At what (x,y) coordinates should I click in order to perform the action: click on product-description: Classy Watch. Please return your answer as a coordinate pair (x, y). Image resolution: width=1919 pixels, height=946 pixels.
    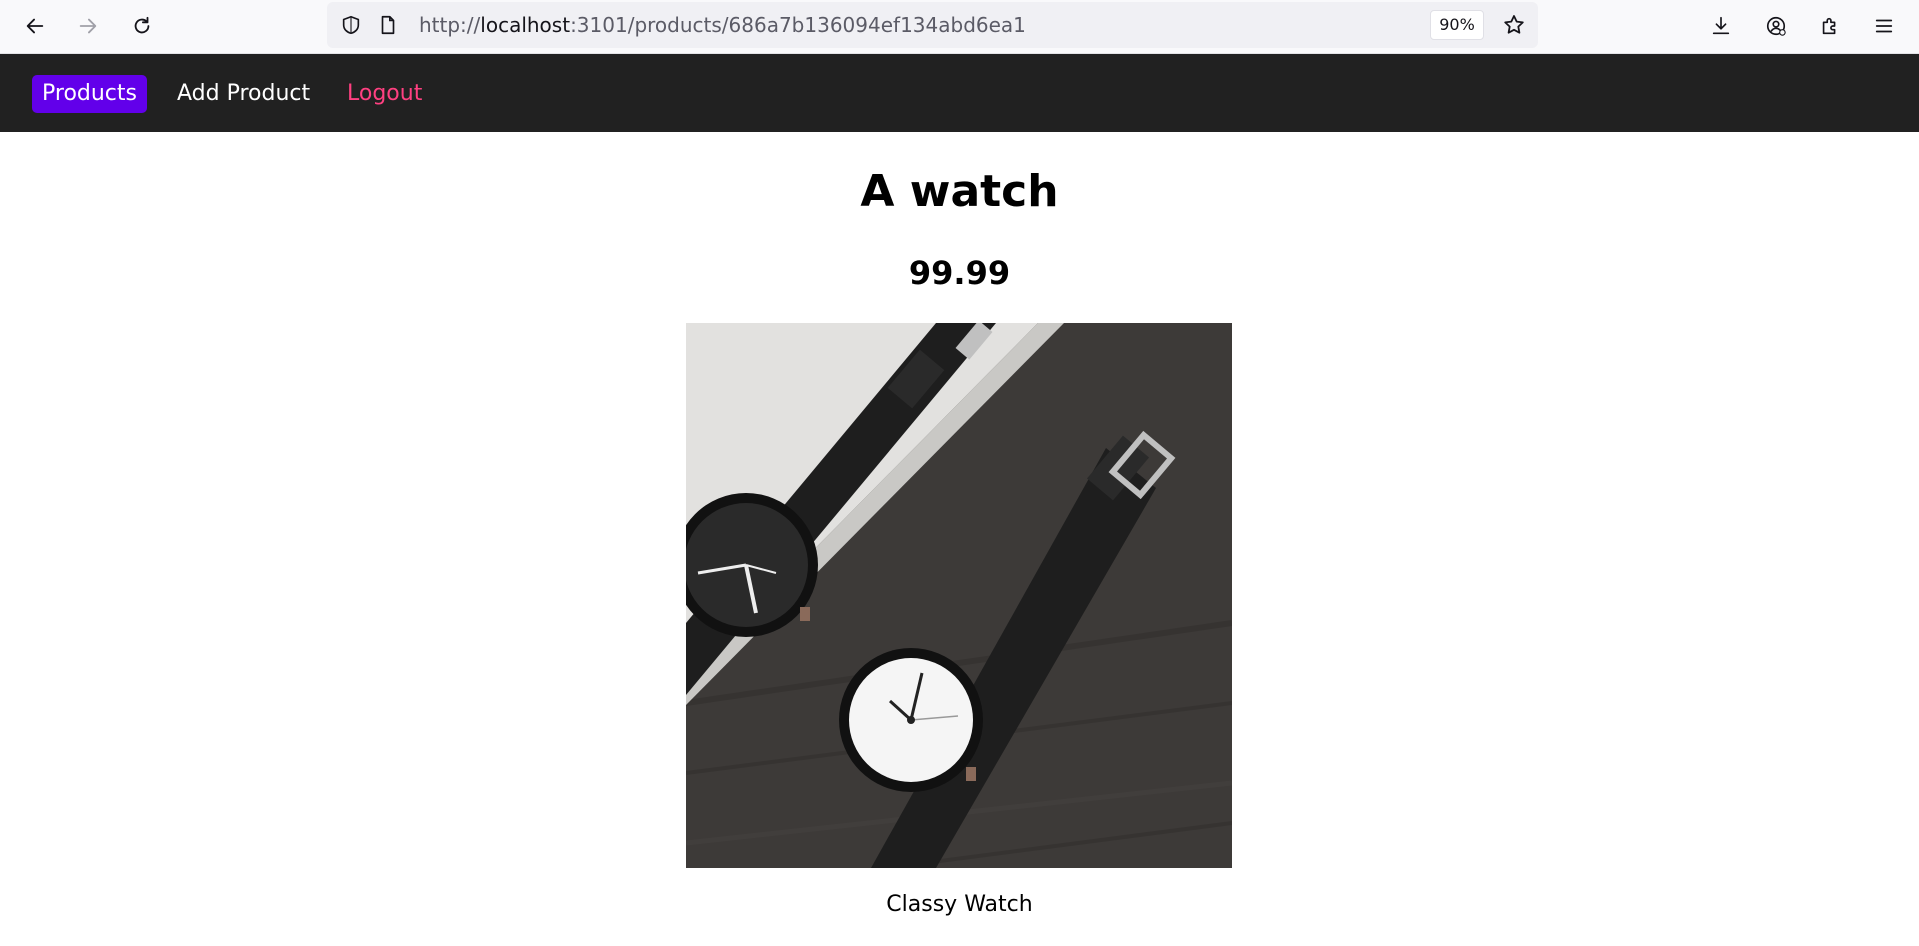
    Looking at the image, I should click on (959, 904).